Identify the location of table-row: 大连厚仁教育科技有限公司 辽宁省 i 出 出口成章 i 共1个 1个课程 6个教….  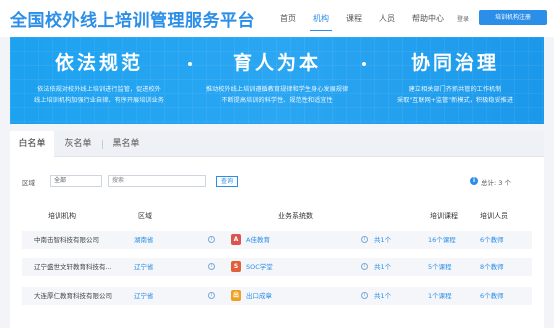
(277, 296).